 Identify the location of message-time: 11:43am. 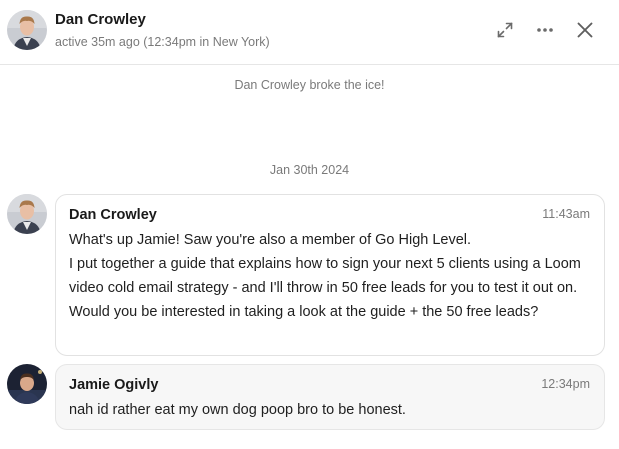
(566, 214).